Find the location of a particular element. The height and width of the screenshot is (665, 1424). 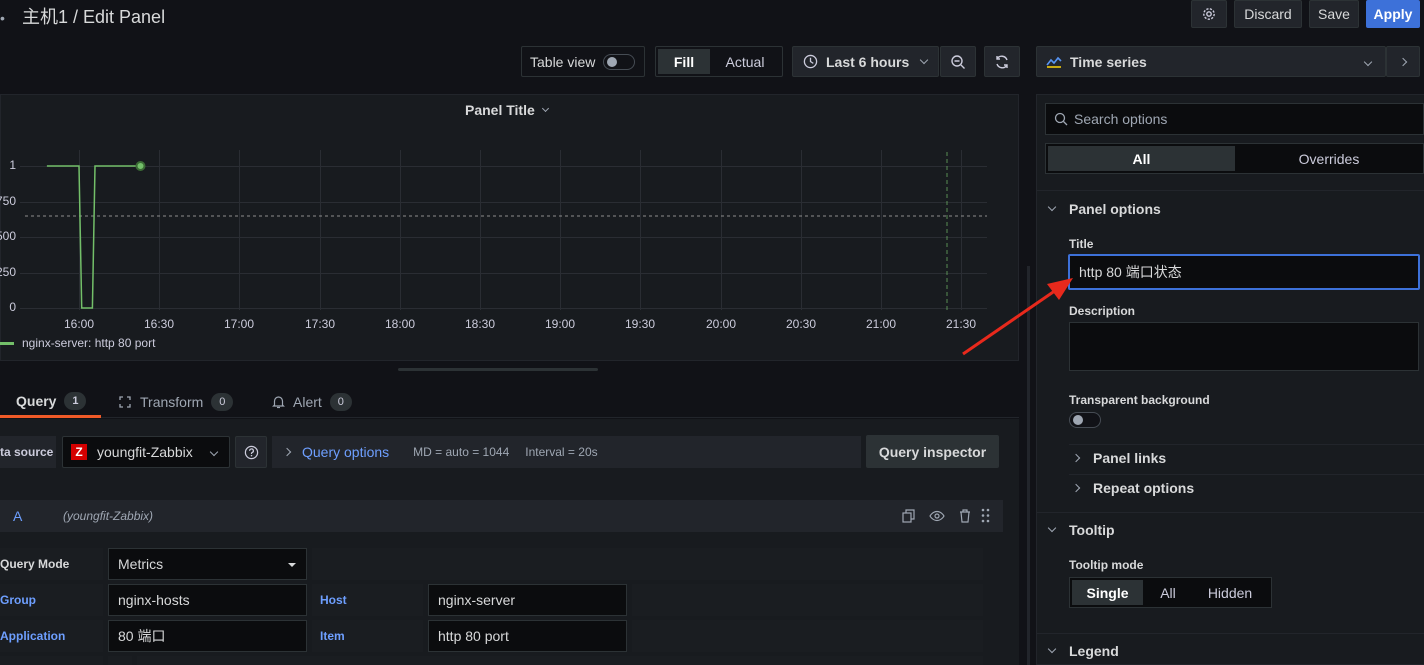

panel-settings-button is located at coordinates (1209, 14).